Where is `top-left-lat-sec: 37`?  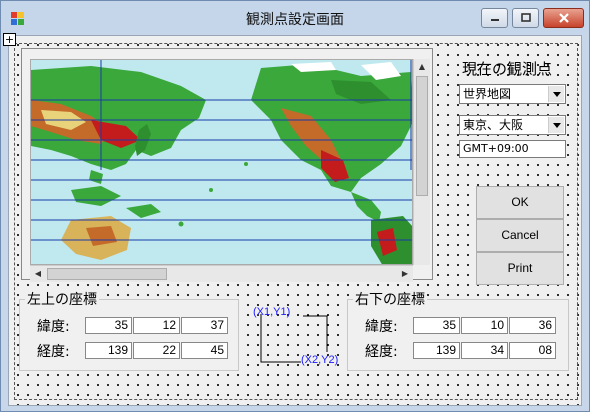
top-left-lat-sec: 37 is located at coordinates (204, 325).